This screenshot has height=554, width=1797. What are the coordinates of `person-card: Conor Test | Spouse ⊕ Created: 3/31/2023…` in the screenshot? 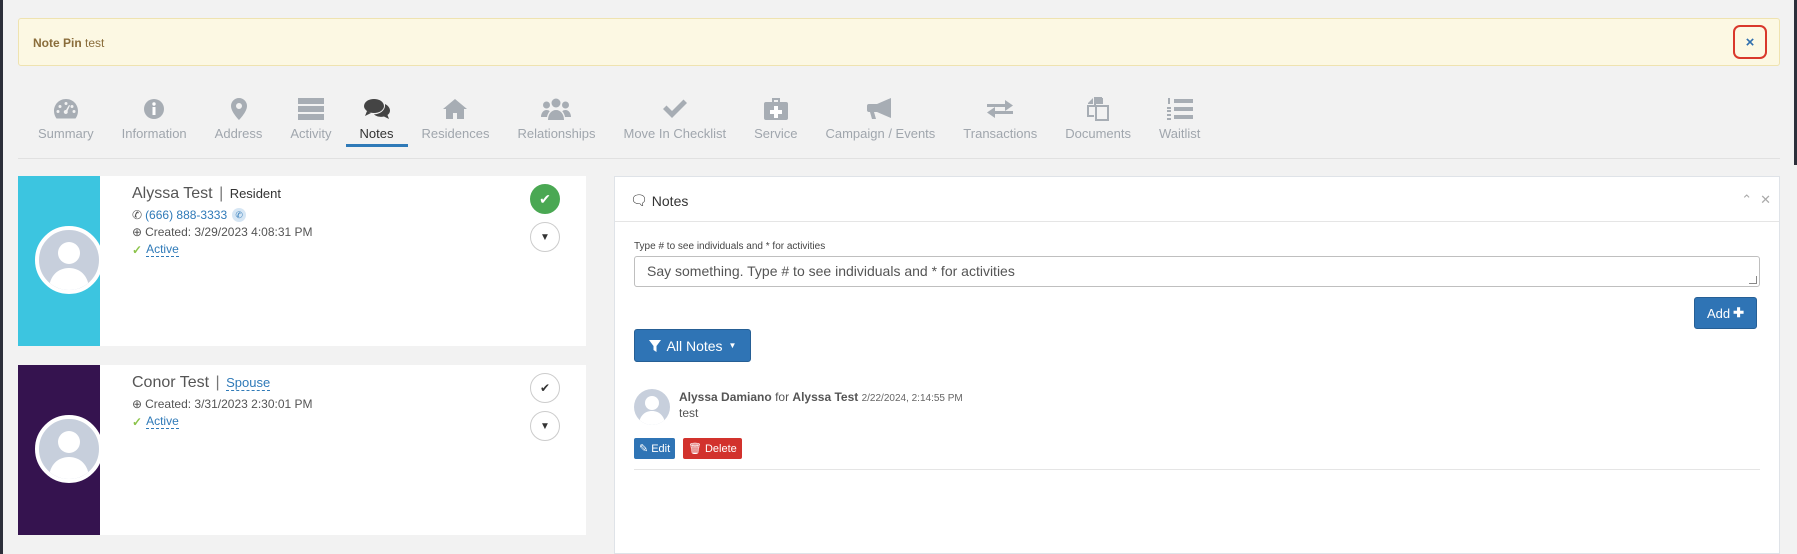 It's located at (302, 450).